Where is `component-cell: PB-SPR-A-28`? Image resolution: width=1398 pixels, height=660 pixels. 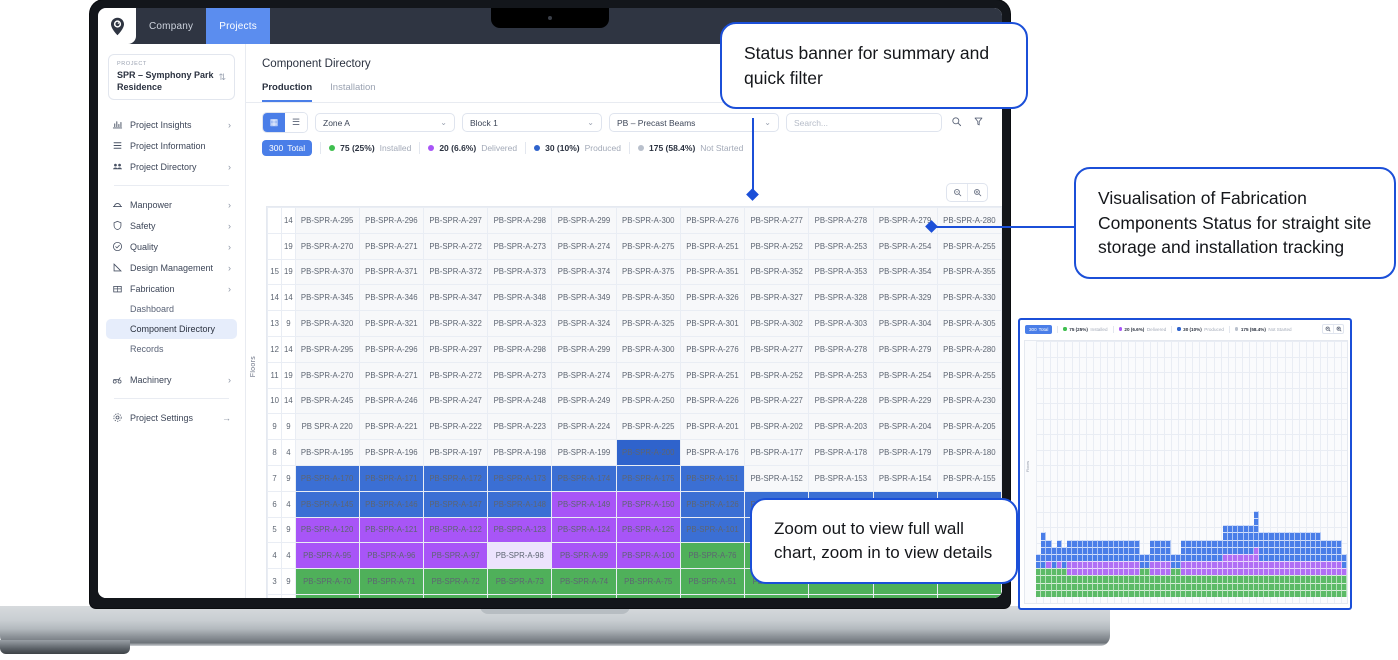 component-cell: PB-SPR-A-28 is located at coordinates (841, 595).